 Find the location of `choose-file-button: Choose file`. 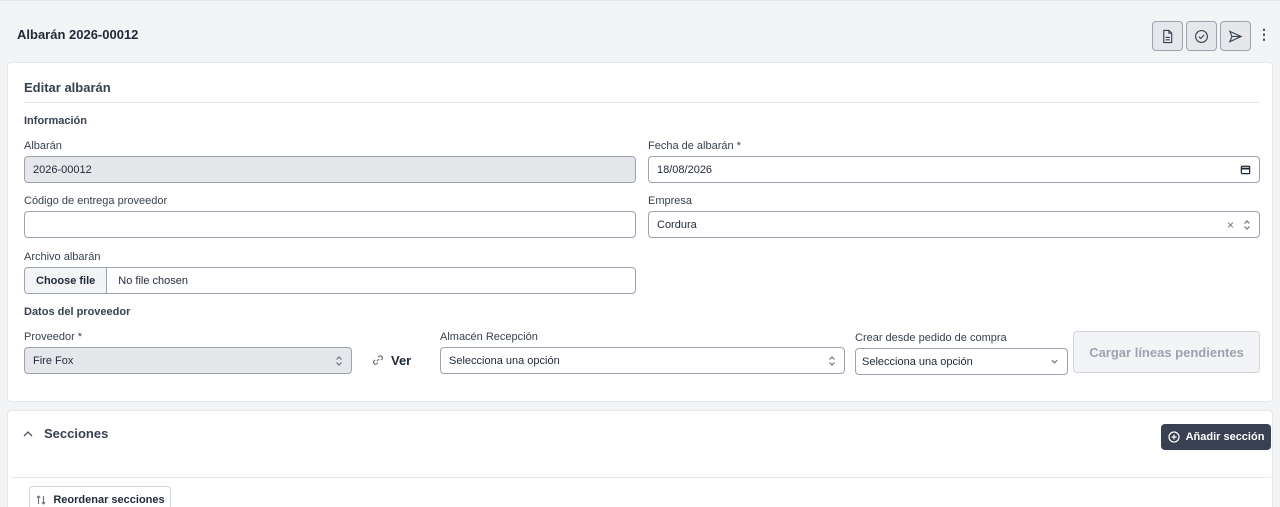

choose-file-button: Choose file is located at coordinates (66, 280).